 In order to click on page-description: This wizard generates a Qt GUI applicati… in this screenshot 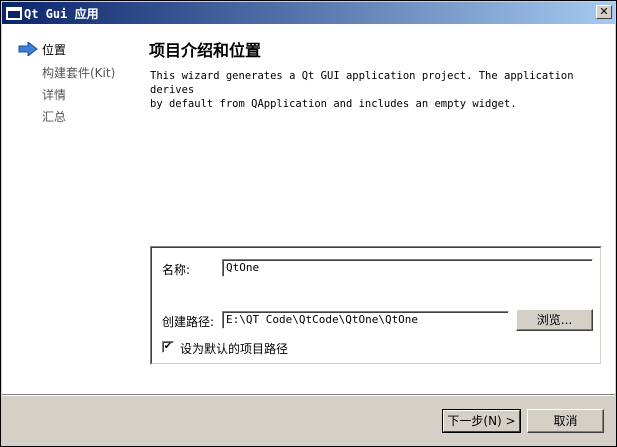, I will do `click(380, 90)`.